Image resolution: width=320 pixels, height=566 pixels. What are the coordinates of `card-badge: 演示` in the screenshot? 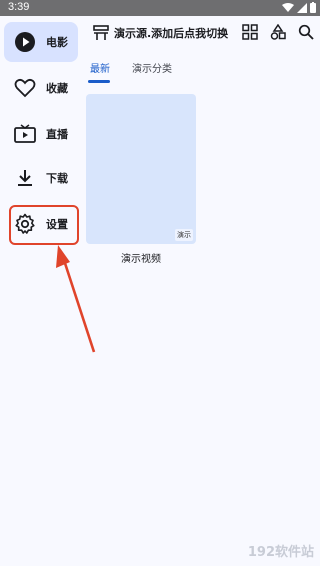 It's located at (184, 235).